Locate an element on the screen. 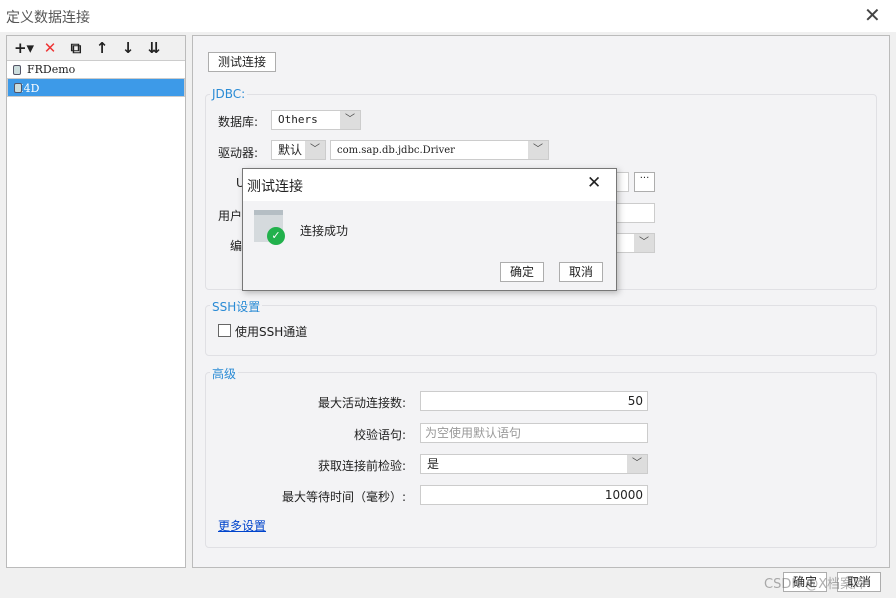  driver-mode-select: 默认 ﹀ is located at coordinates (298, 150).